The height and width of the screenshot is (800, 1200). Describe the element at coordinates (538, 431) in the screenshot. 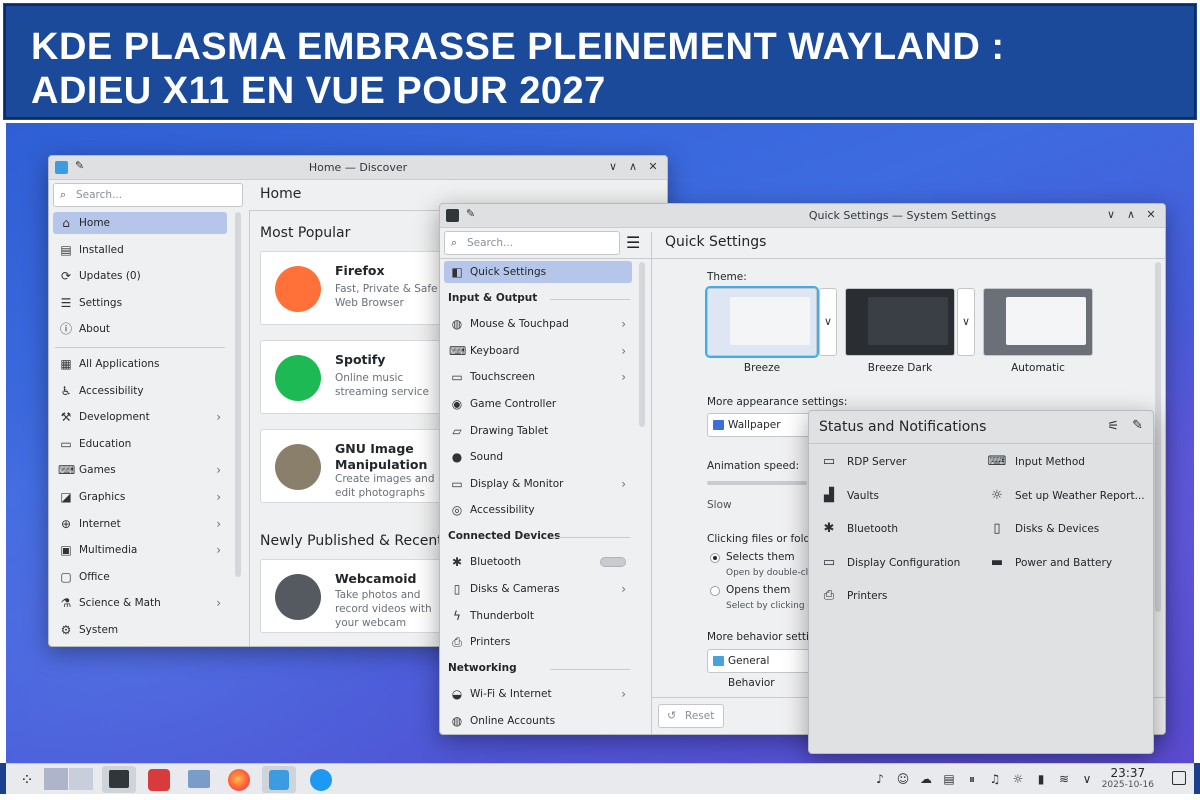

I see `sidebar-item-drawing-tablet: ▱ Drawing Tablet` at that location.